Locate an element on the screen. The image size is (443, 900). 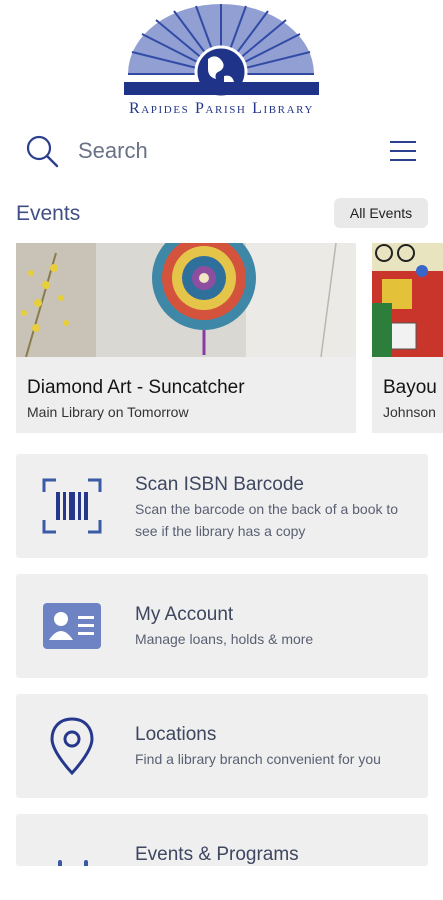
event-card: Bayou Johnson is located at coordinates (407, 338).